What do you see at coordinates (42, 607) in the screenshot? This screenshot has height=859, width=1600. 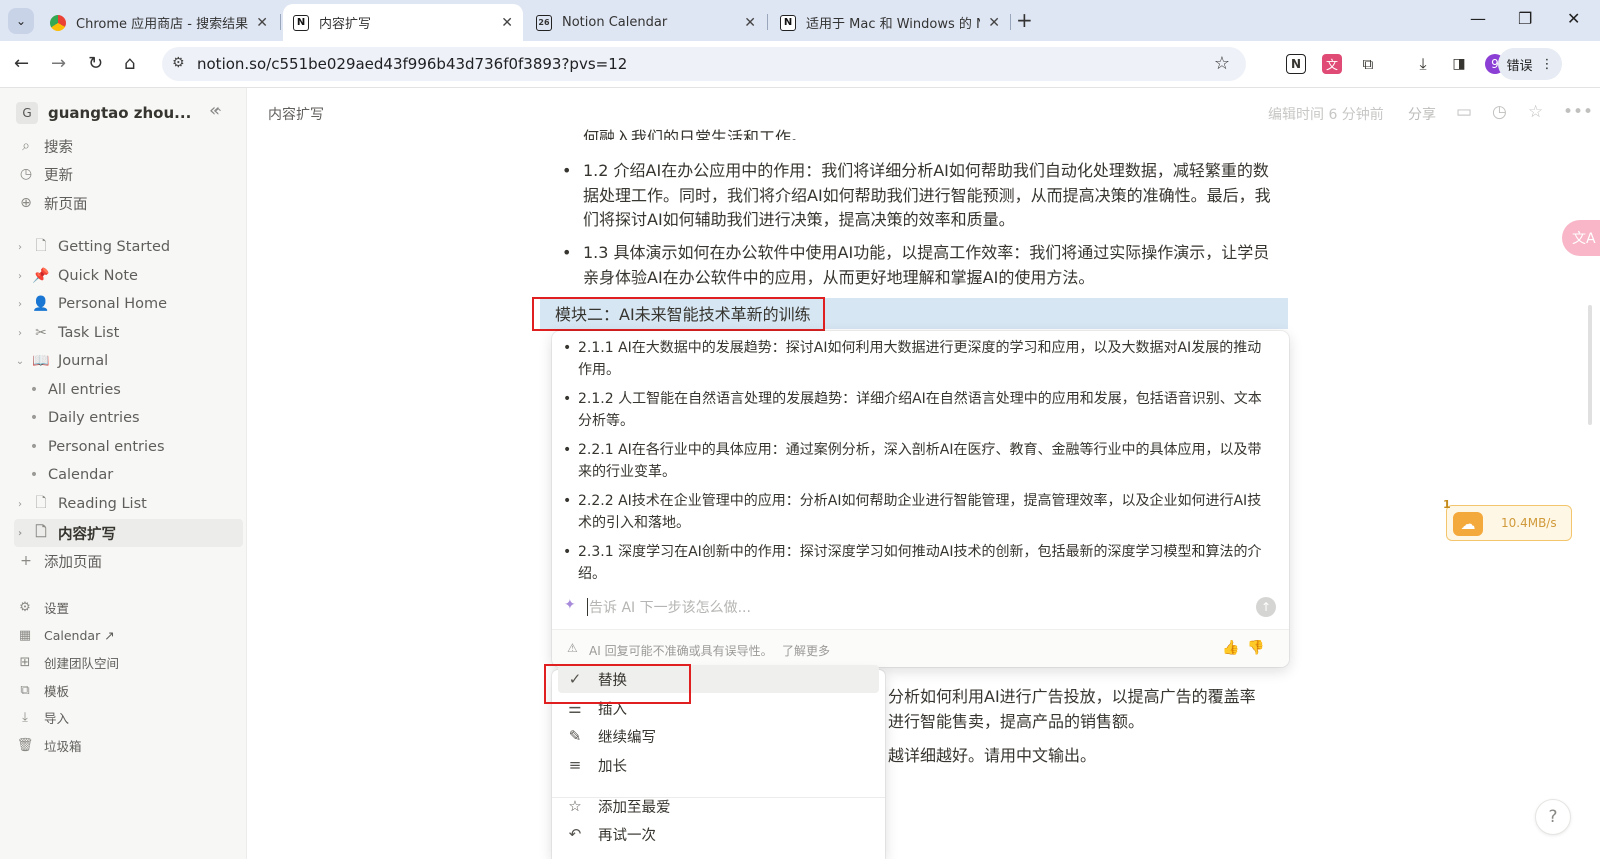 I see `sidebar-settings: ⚙ 设置` at bounding box center [42, 607].